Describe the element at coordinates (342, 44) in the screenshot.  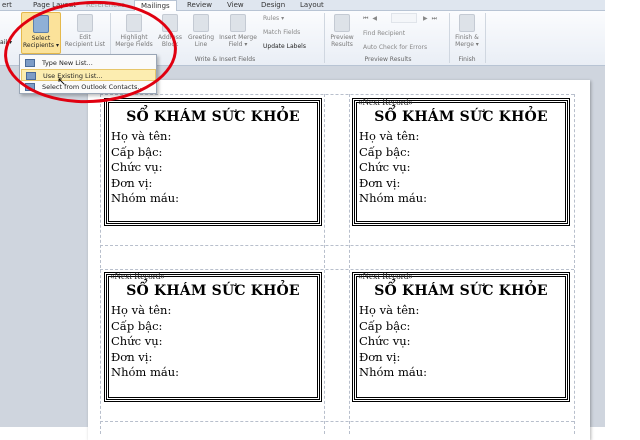
I see `label: Results` at that location.